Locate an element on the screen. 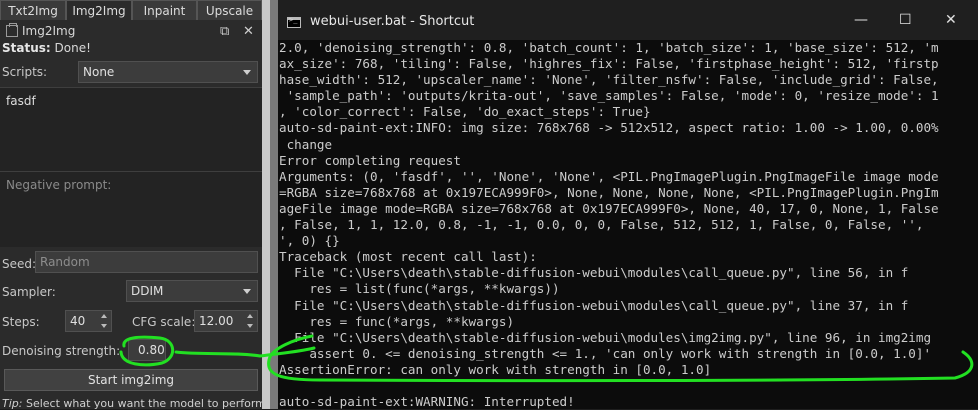 The width and height of the screenshot is (978, 410). docker-header: Img2Img is located at coordinates (40, 31).